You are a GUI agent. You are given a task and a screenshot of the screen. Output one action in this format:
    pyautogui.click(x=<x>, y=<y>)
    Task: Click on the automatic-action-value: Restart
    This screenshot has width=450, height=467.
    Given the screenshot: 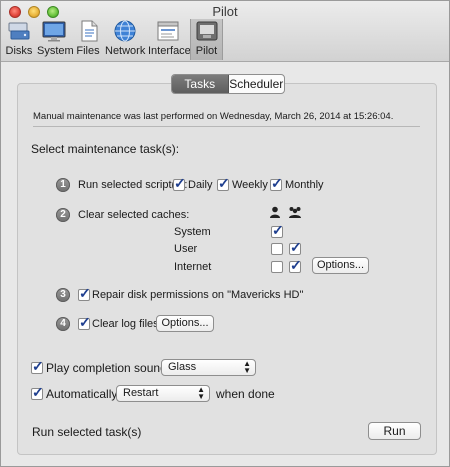 What is the action you would take?
    pyautogui.click(x=141, y=393)
    